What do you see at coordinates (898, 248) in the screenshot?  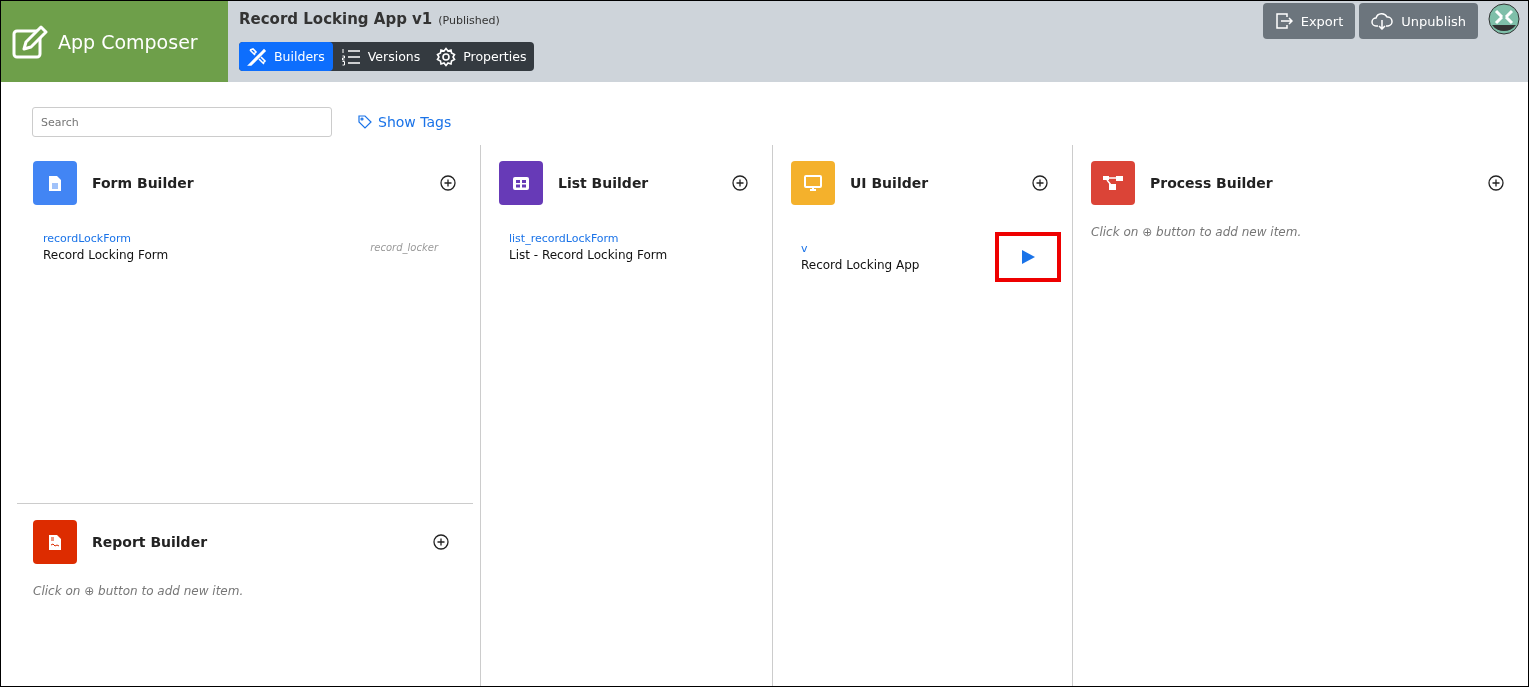 I see `item-id-link: v` at bounding box center [898, 248].